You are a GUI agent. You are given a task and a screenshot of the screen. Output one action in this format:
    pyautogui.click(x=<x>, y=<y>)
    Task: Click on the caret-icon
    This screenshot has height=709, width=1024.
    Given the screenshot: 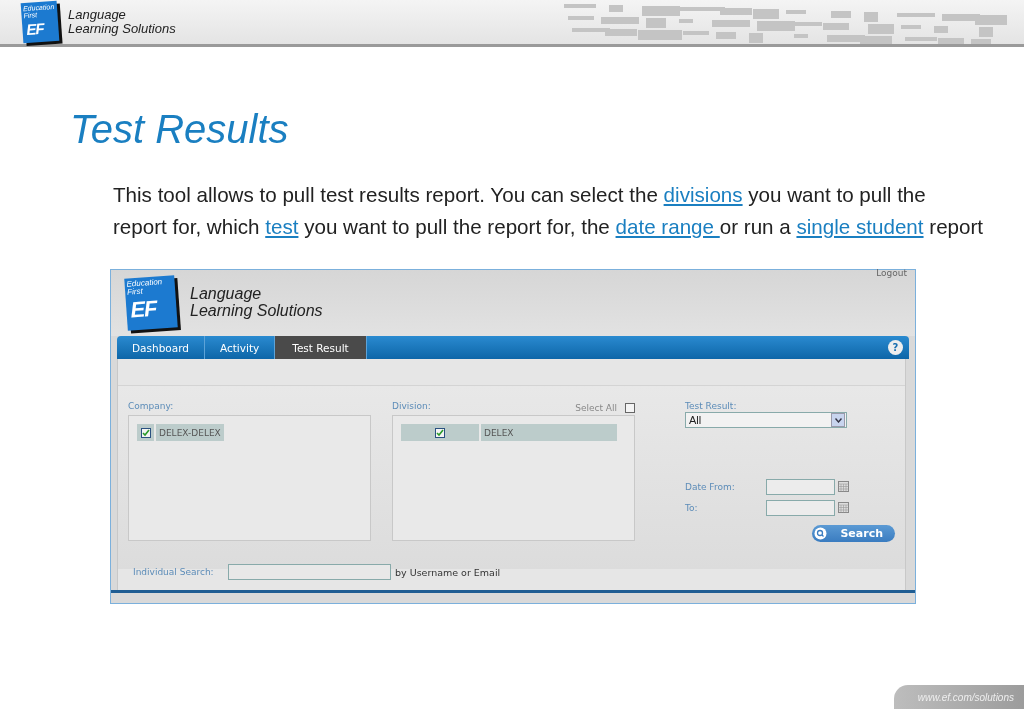 What is the action you would take?
    pyautogui.click(x=838, y=420)
    